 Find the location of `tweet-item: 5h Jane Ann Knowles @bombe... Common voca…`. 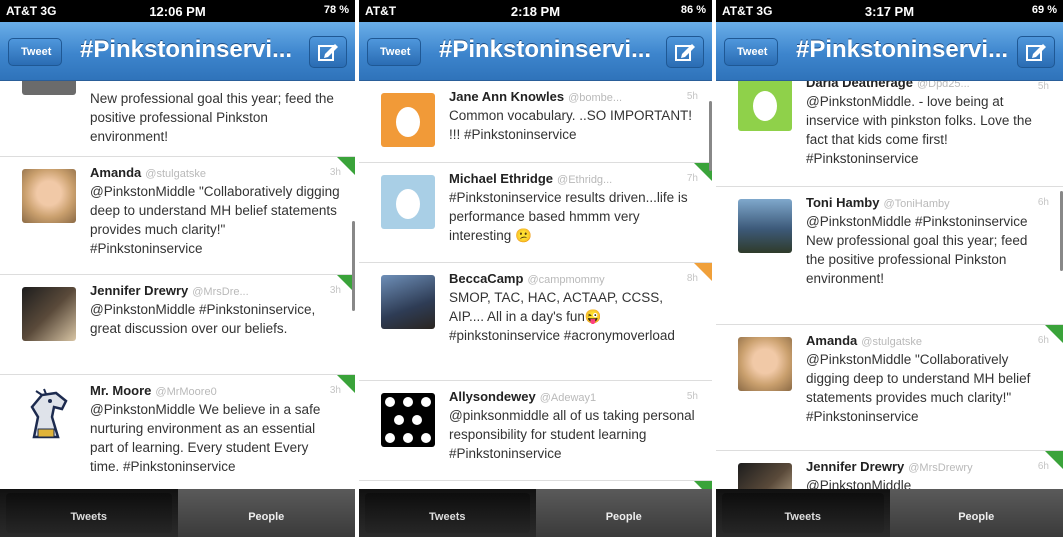

tweet-item: 5h Jane Ann Knowles @bombe... Common voca… is located at coordinates (535, 122).